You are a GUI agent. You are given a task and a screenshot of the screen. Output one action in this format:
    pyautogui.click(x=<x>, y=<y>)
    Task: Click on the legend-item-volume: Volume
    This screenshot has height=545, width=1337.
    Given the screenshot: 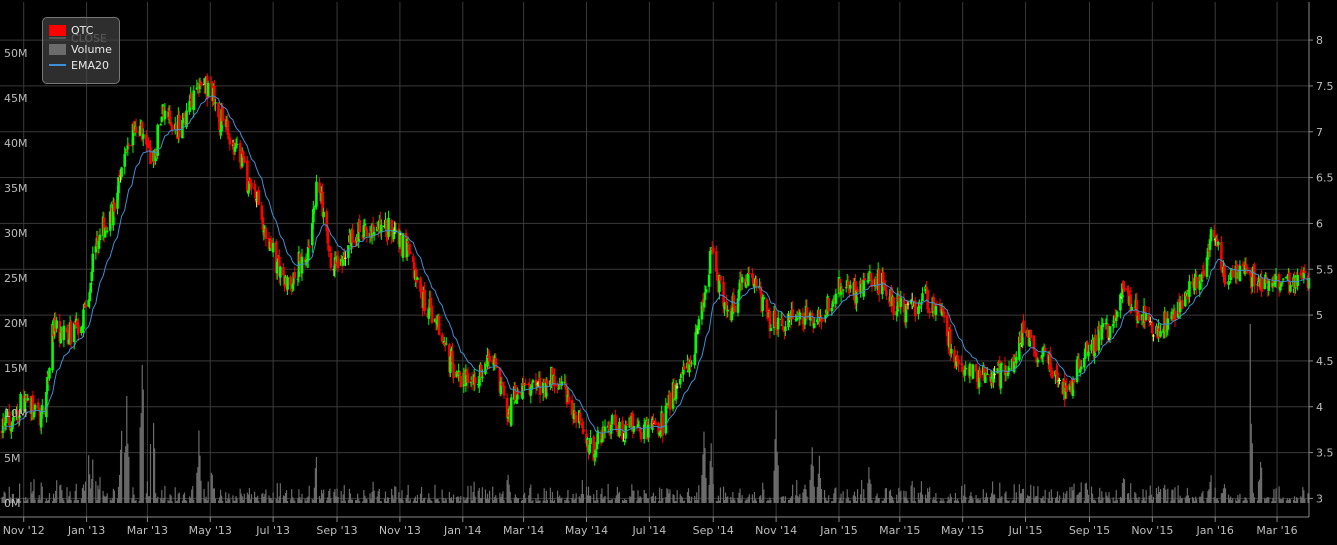 What is the action you would take?
    pyautogui.click(x=84, y=49)
    